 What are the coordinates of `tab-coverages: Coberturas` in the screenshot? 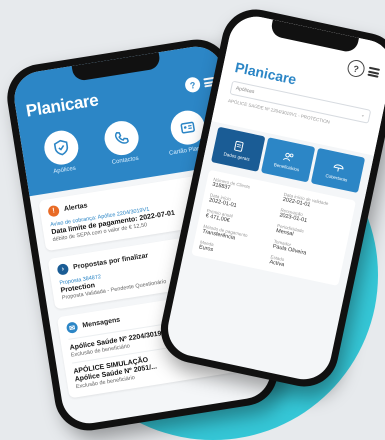 It's located at (338, 170).